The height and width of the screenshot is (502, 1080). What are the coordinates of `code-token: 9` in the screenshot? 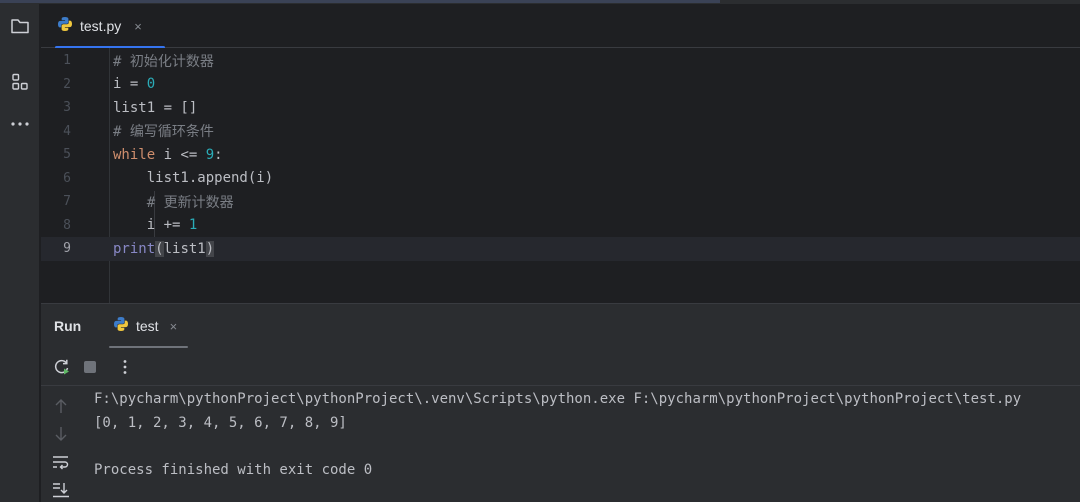 It's located at (210, 154).